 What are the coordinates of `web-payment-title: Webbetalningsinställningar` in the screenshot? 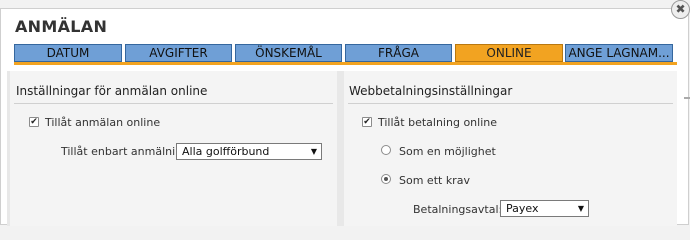 It's located at (431, 91).